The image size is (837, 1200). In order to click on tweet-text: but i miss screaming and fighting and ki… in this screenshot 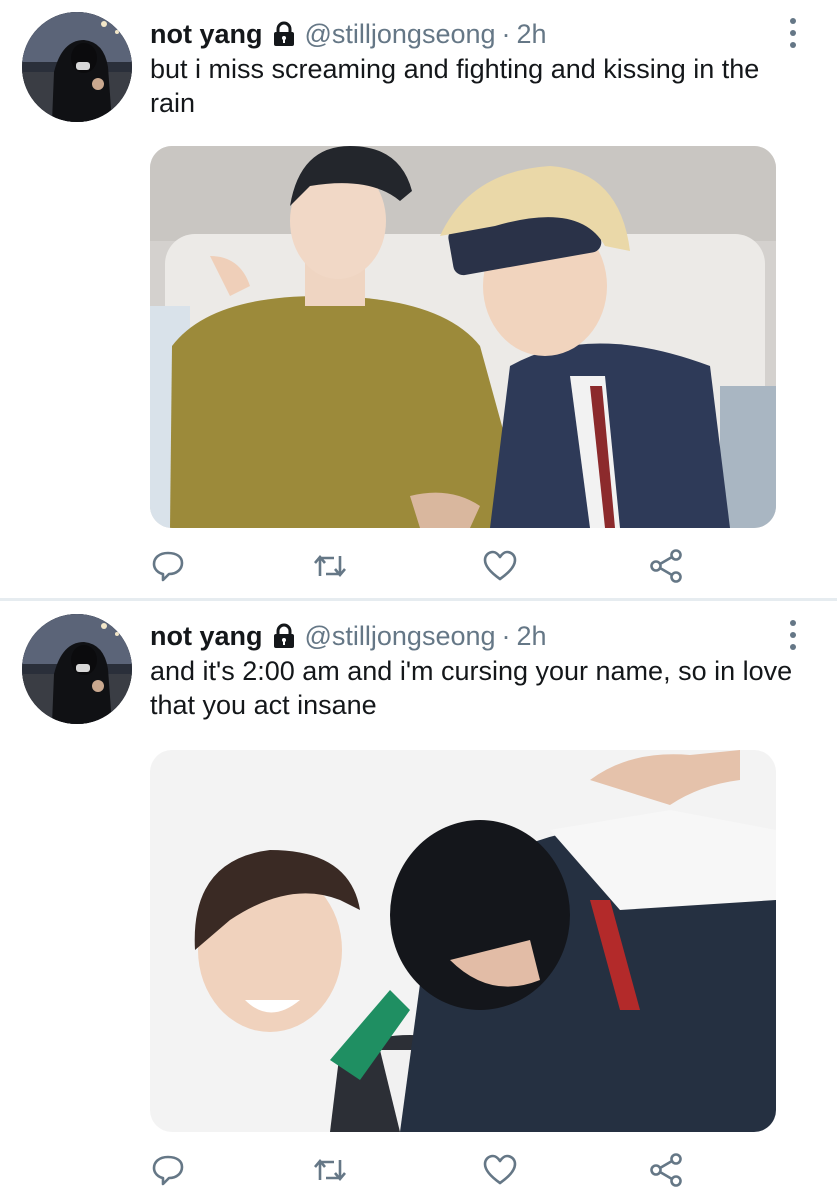, I will do `click(455, 86)`.